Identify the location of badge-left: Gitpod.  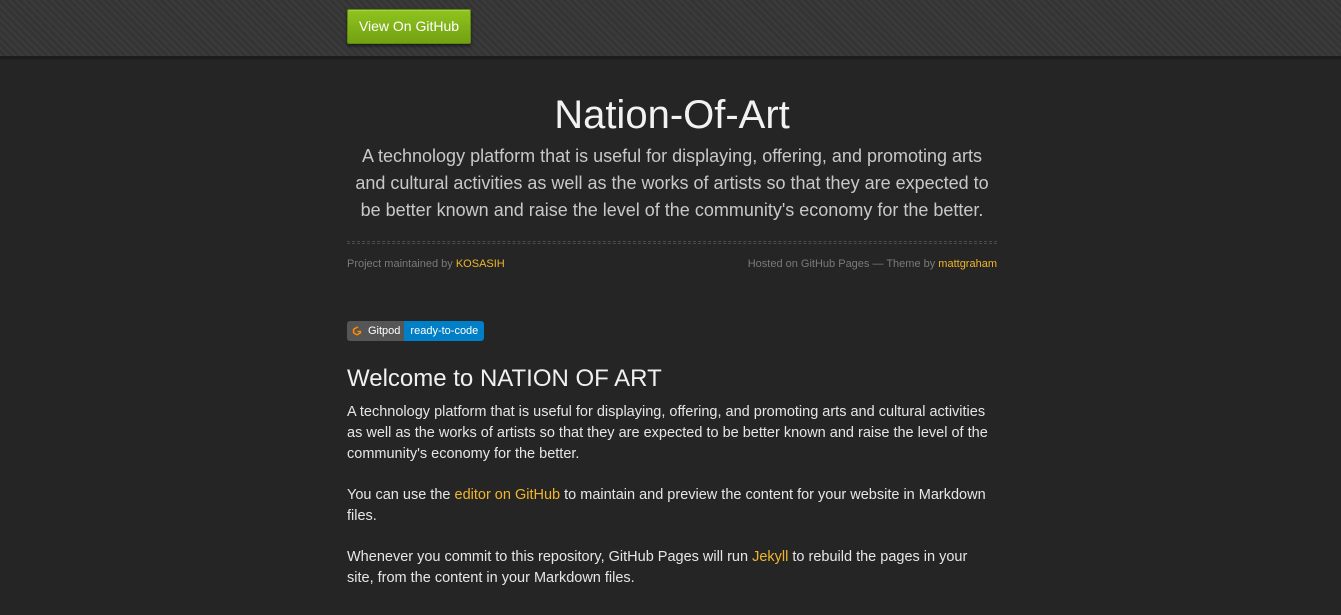
(376, 331).